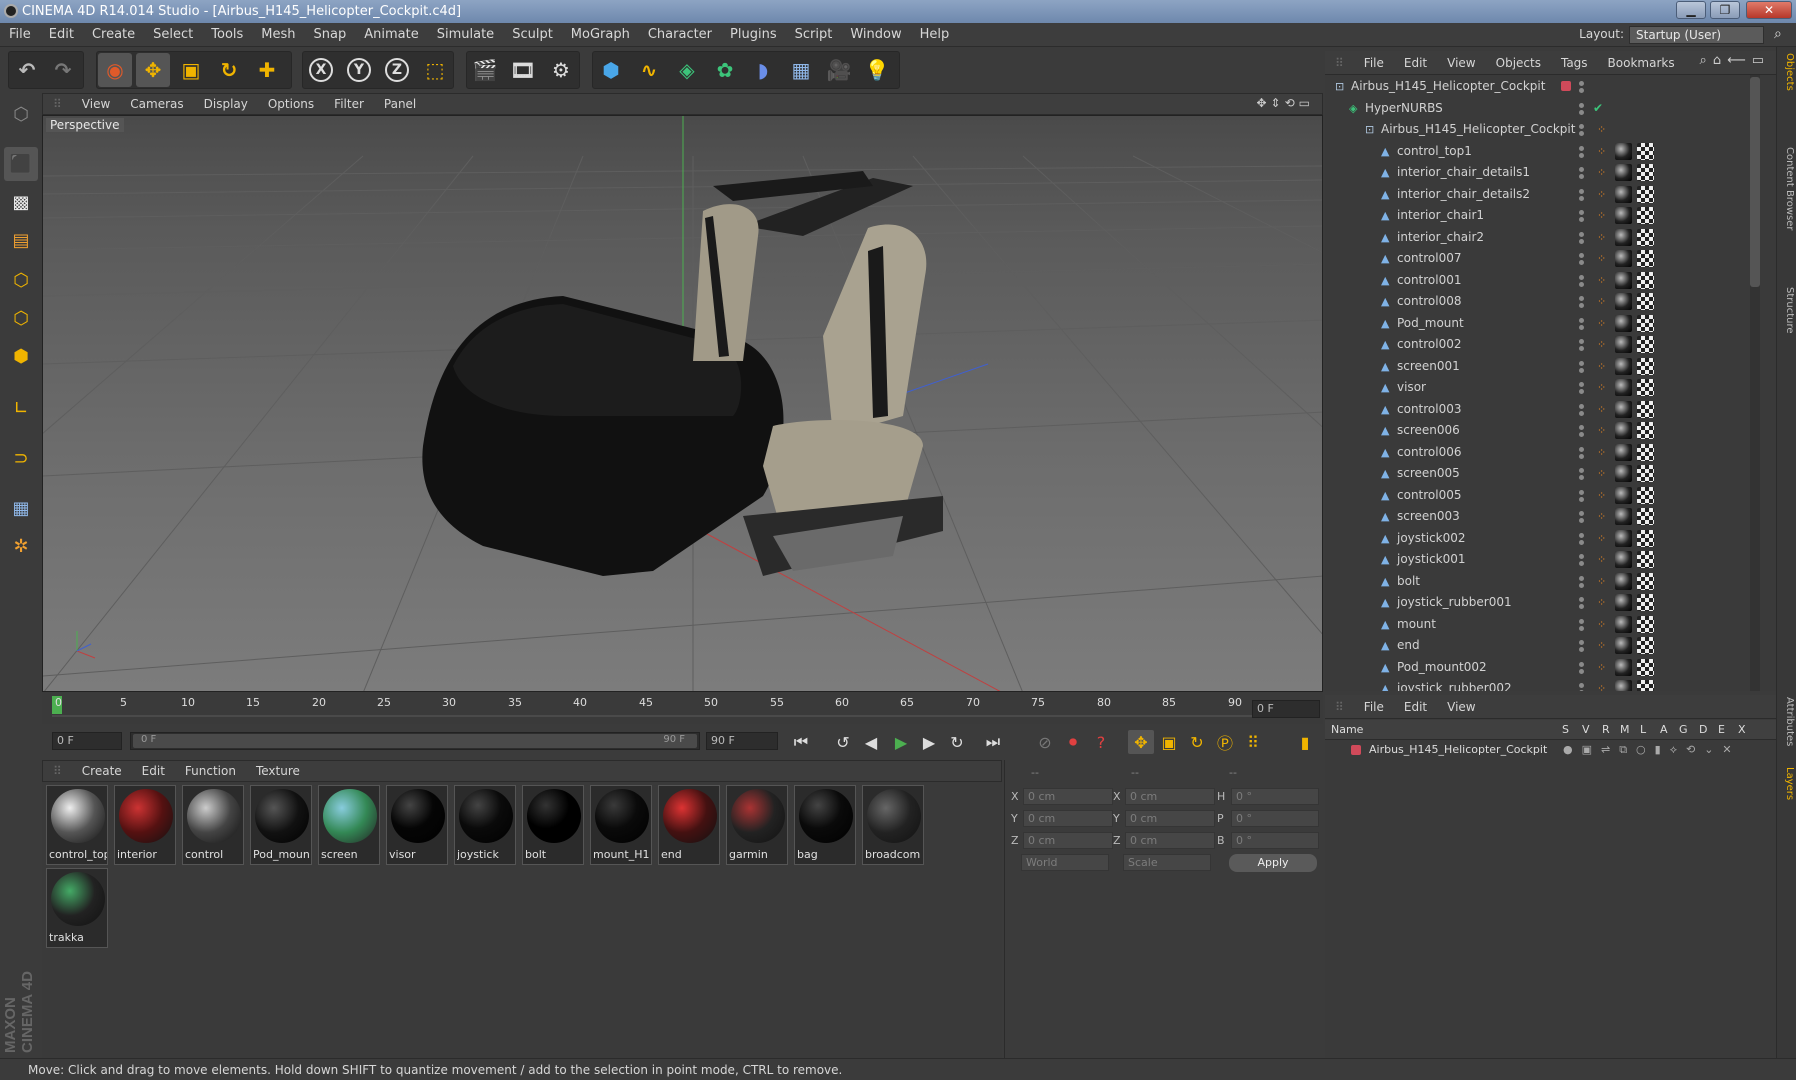  I want to click on object-row: ▲ interior_chair_details1 ⁘, so click(1542, 172).